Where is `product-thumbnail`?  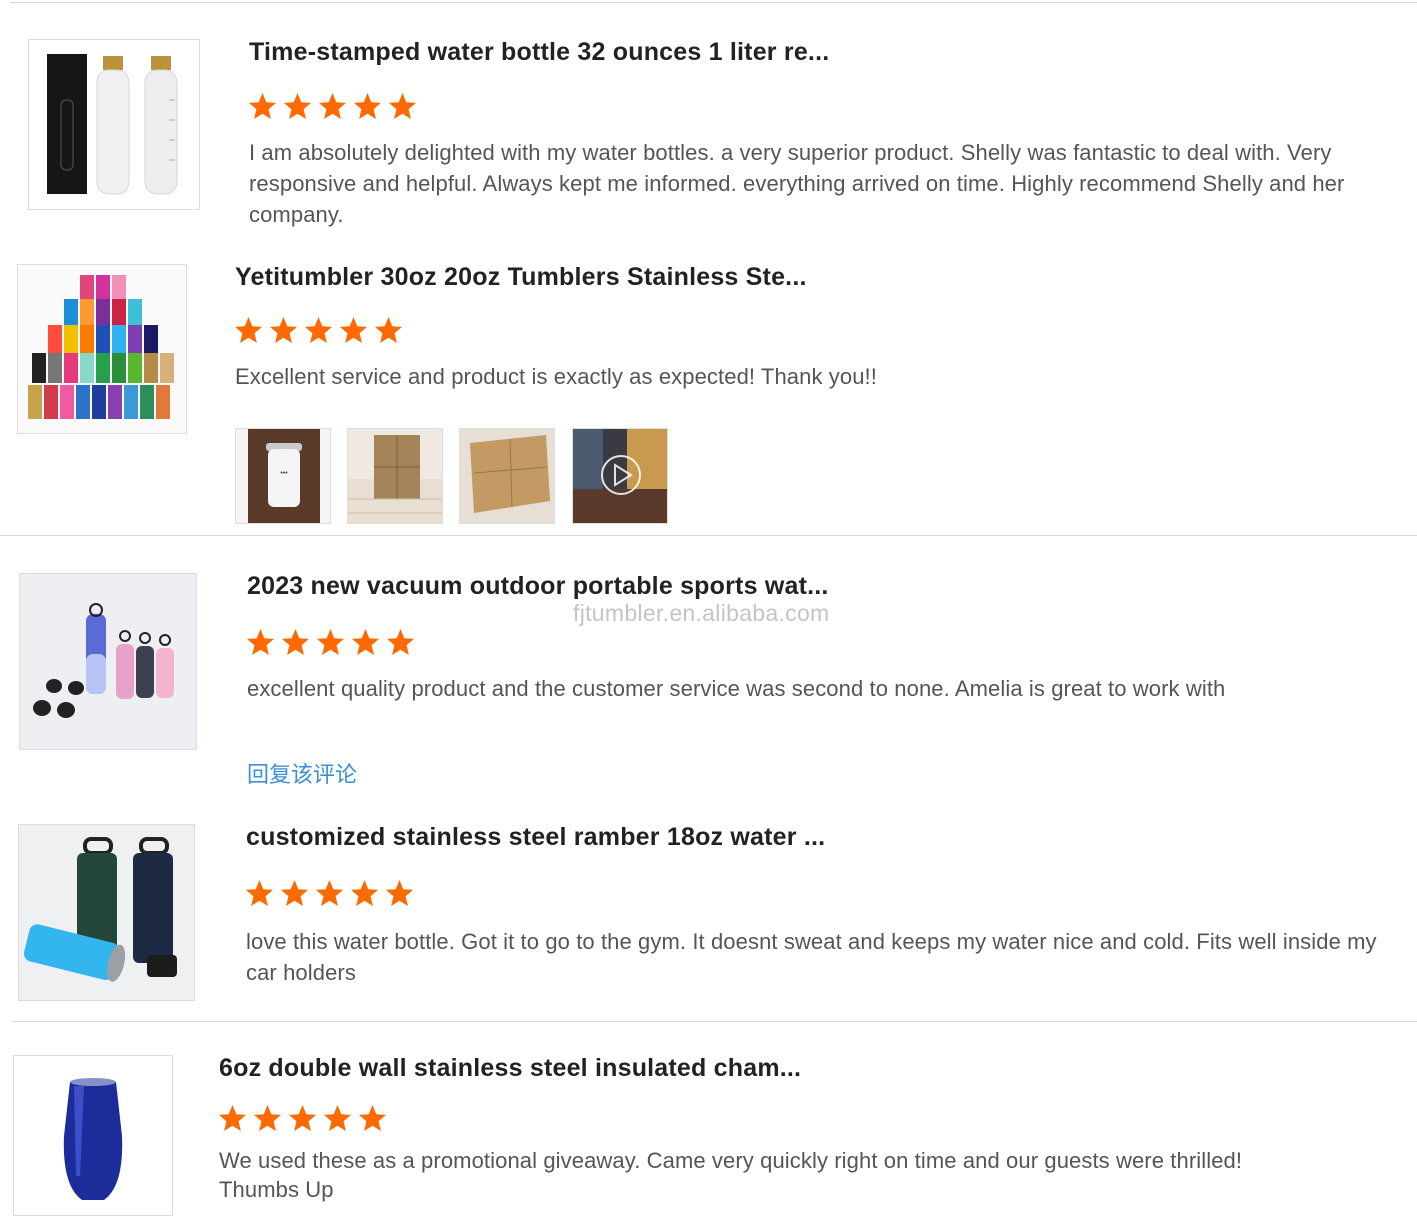
product-thumbnail is located at coordinates (93, 1135).